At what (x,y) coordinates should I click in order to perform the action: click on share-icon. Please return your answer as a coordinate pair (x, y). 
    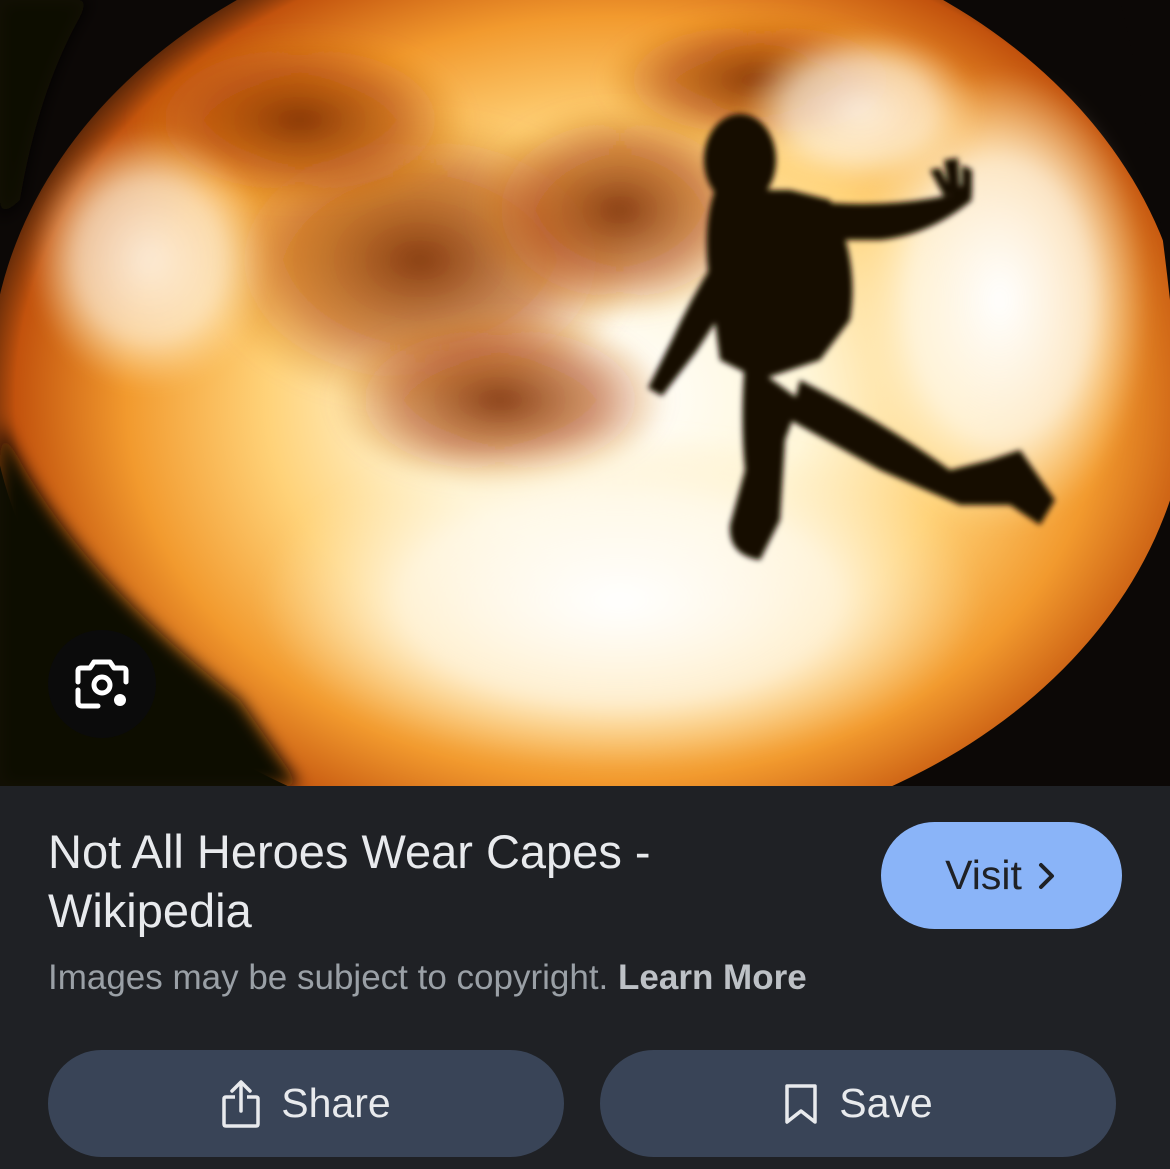
    Looking at the image, I should click on (241, 1104).